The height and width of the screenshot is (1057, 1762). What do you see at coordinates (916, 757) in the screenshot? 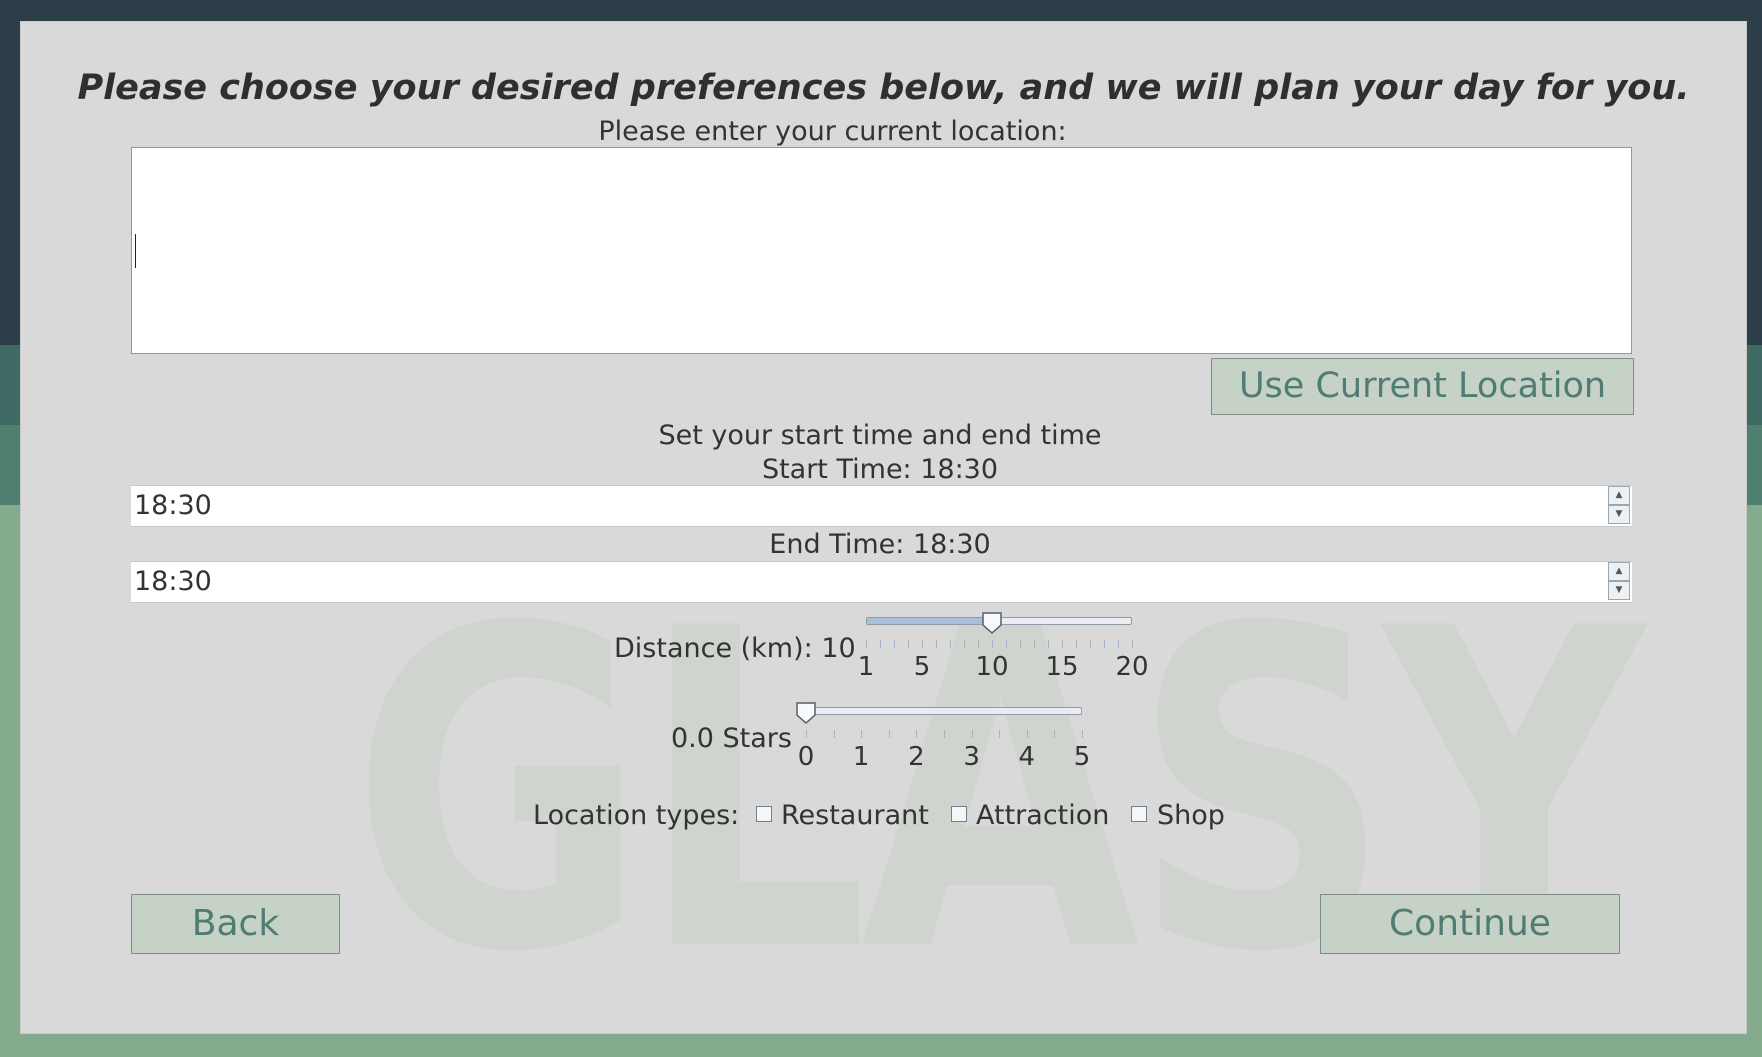
I see `rating-tick-label: 2` at bounding box center [916, 757].